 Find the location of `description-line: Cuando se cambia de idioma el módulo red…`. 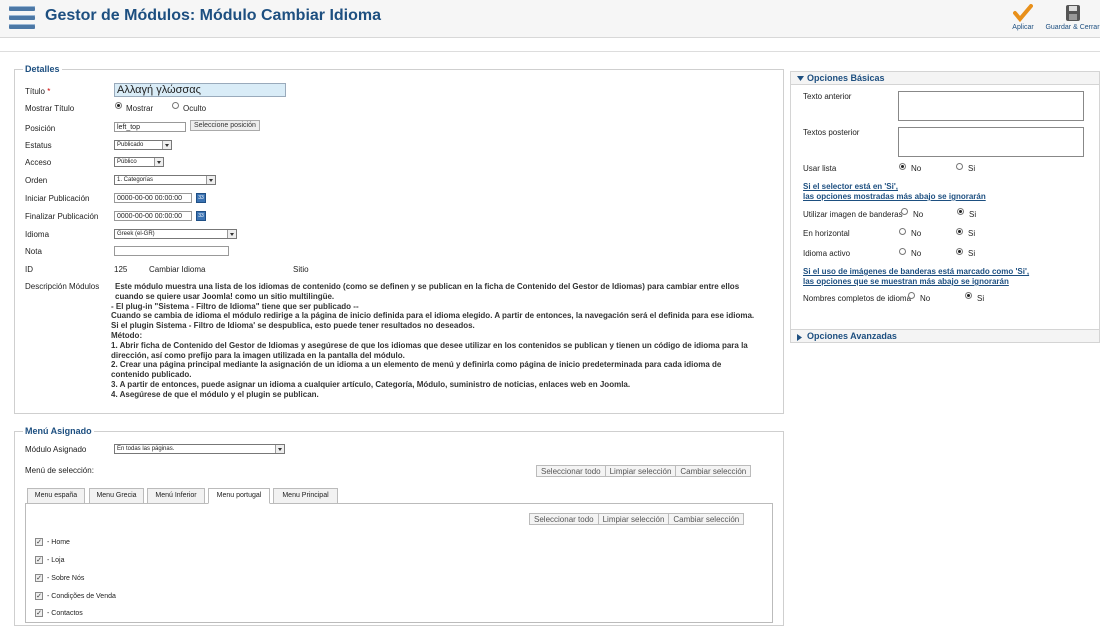

description-line: Cuando se cambia de idioma el módulo red… is located at coordinates (433, 316).